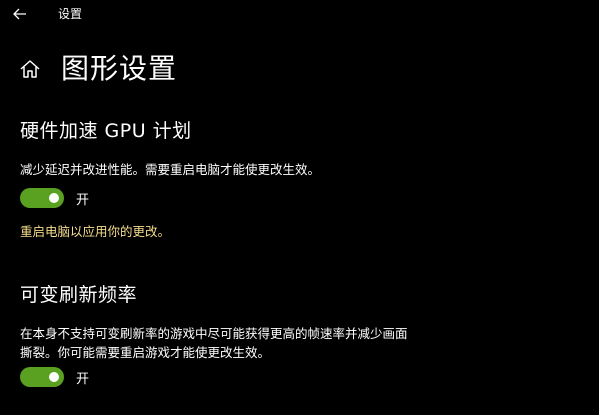 The width and height of the screenshot is (599, 415). I want to click on back-button, so click(20, 14).